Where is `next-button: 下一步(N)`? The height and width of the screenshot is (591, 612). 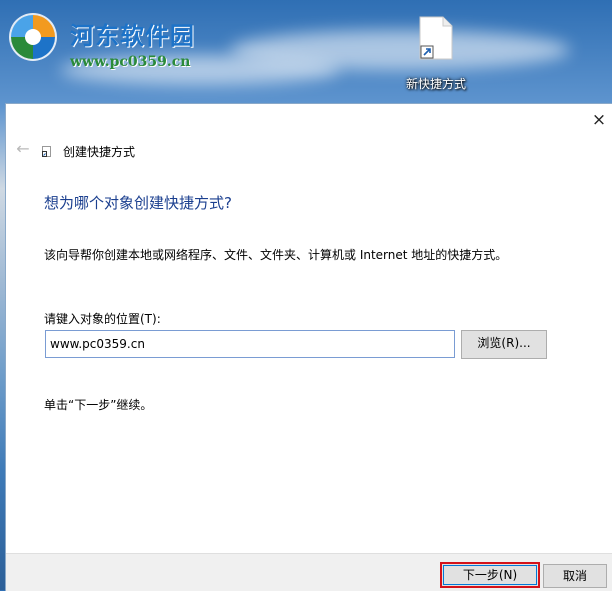 next-button: 下一步(N) is located at coordinates (490, 575).